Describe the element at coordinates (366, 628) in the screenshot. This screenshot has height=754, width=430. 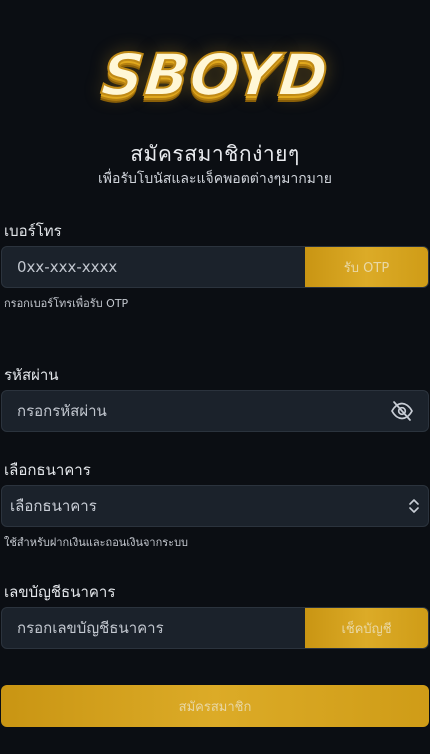
I see `check-account-button: เช็คบัญชี` at that location.